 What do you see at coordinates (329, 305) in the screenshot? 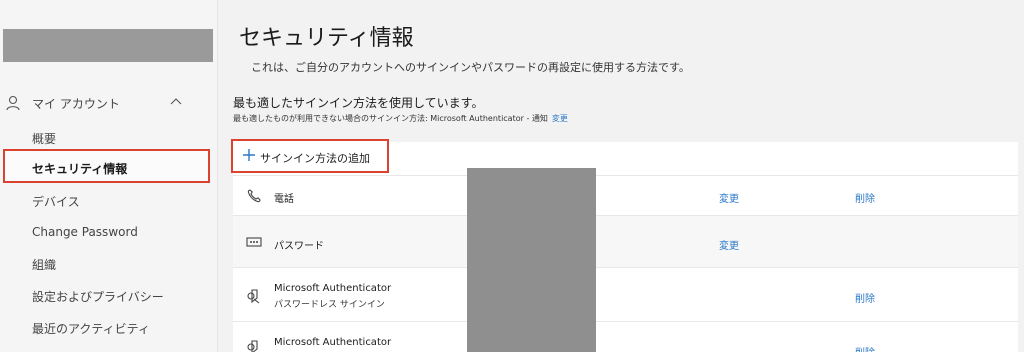
I see `method-subtext: パスワードレス サインイン` at bounding box center [329, 305].